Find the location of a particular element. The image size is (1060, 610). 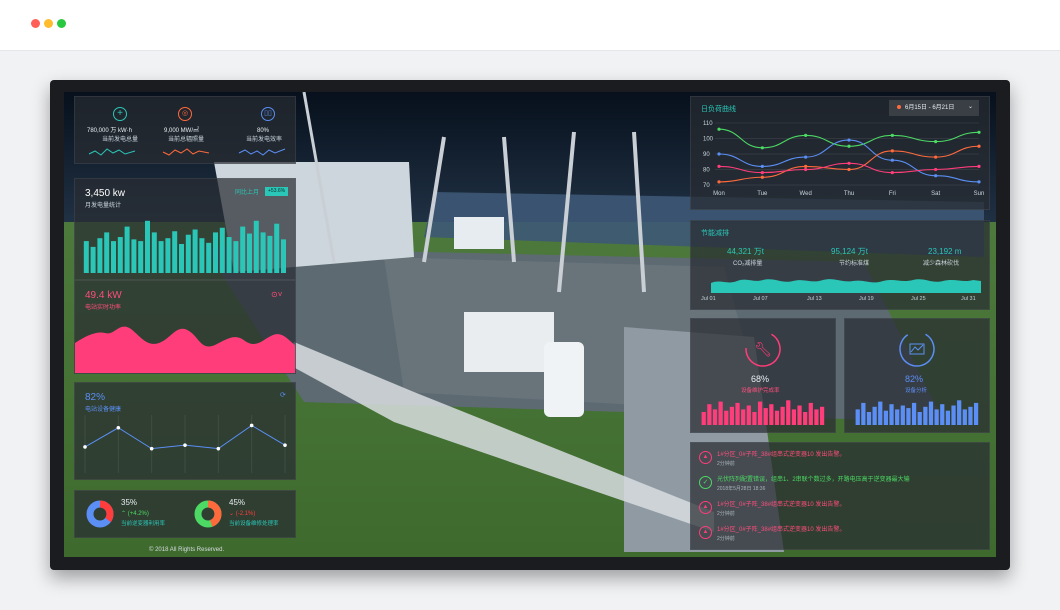

load-xtick: Wed is located at coordinates (806, 194).